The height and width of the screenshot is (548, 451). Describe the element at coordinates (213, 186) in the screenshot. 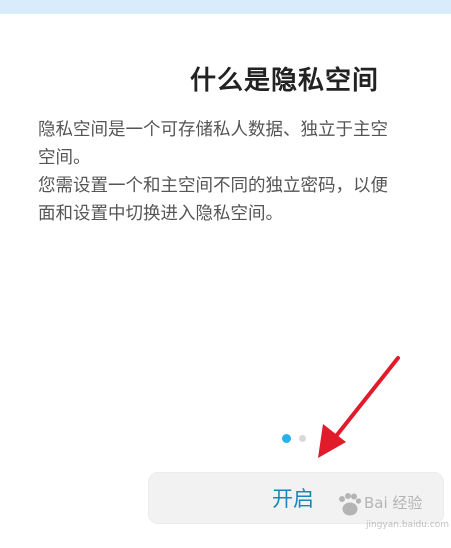

I see `description-line: 您需设置一个和主空间不同的独立密码，以便` at that location.